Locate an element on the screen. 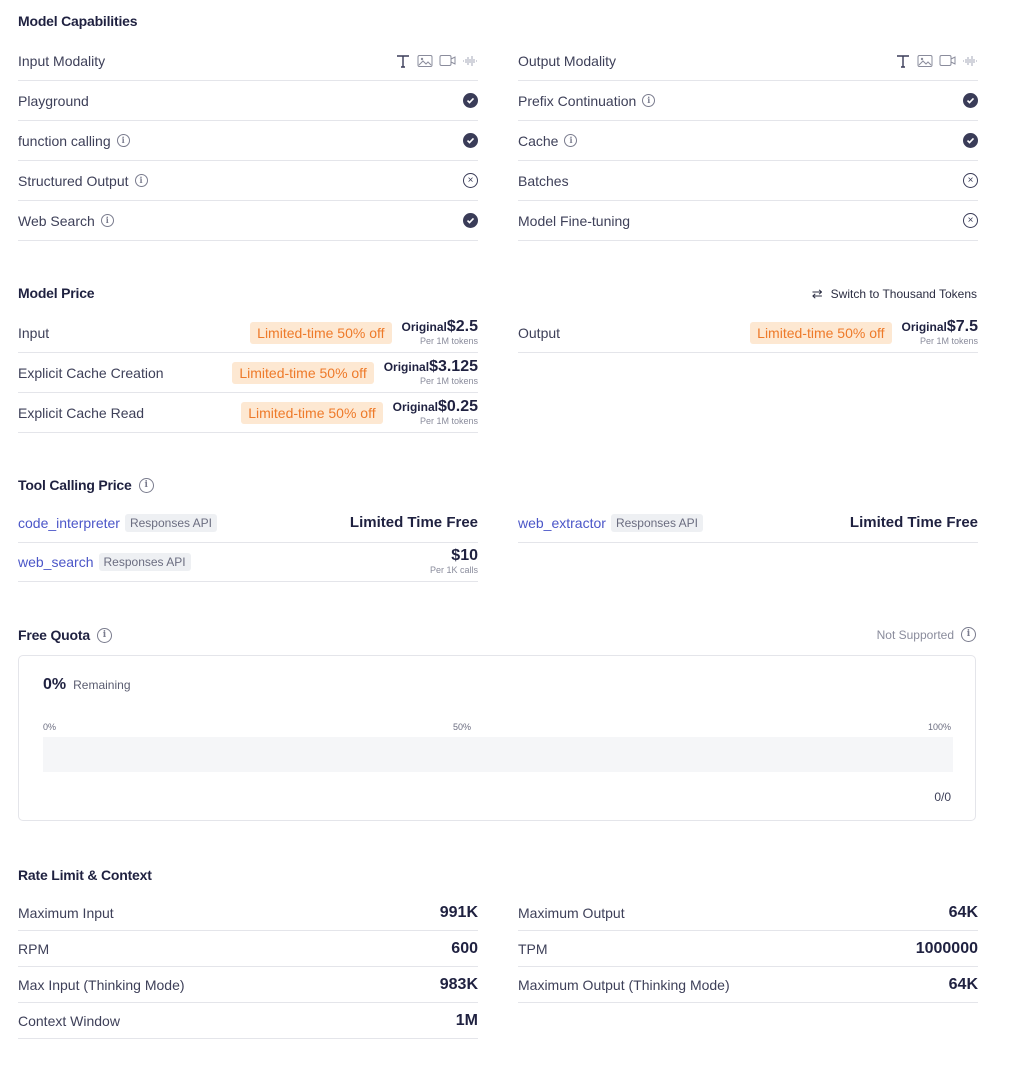 This screenshot has width=1024, height=1074. capability-label-text: Web Search is located at coordinates (56, 220).